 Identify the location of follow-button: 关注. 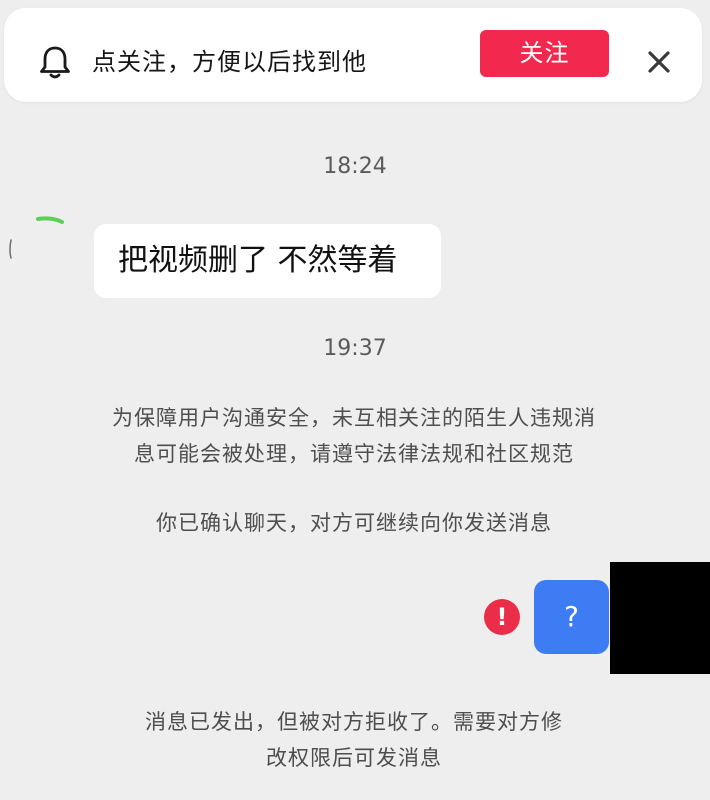
(544, 53).